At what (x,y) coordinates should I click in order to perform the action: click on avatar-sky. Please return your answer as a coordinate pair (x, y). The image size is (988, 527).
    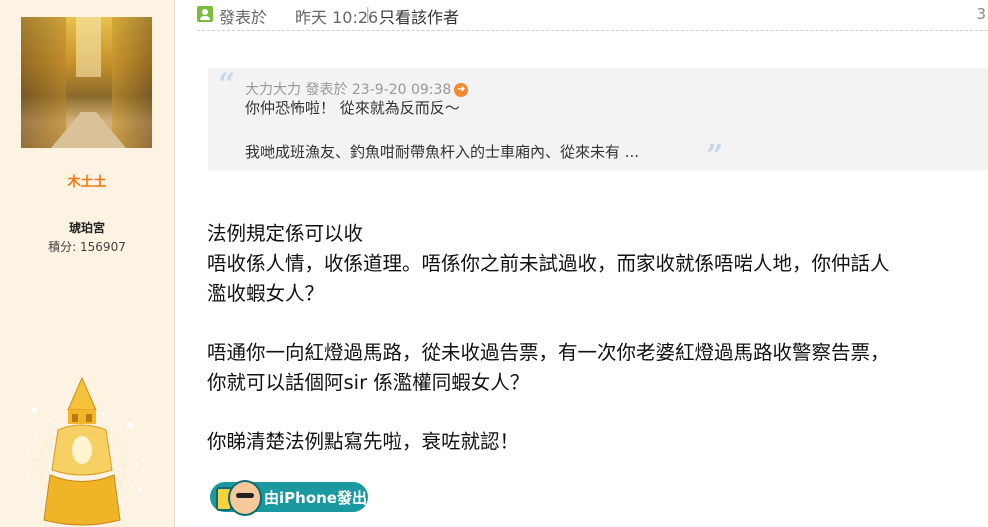
    Looking at the image, I should click on (88, 47).